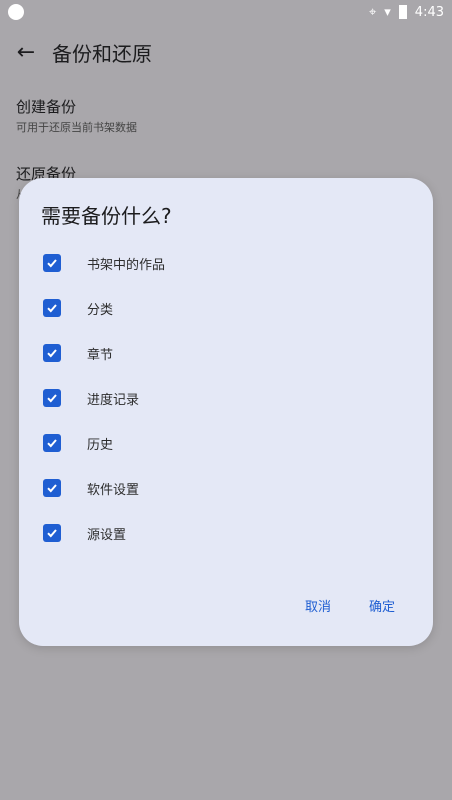 This screenshot has height=800, width=452. What do you see at coordinates (106, 216) in the screenshot?
I see `dialog-title: 需要备份什么?` at bounding box center [106, 216].